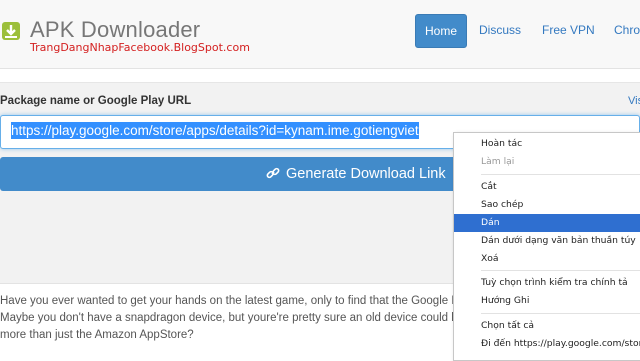 This screenshot has width=640, height=361. What do you see at coordinates (547, 326) in the screenshot?
I see `menu-item-select-all: Chọn tất cả` at bounding box center [547, 326].